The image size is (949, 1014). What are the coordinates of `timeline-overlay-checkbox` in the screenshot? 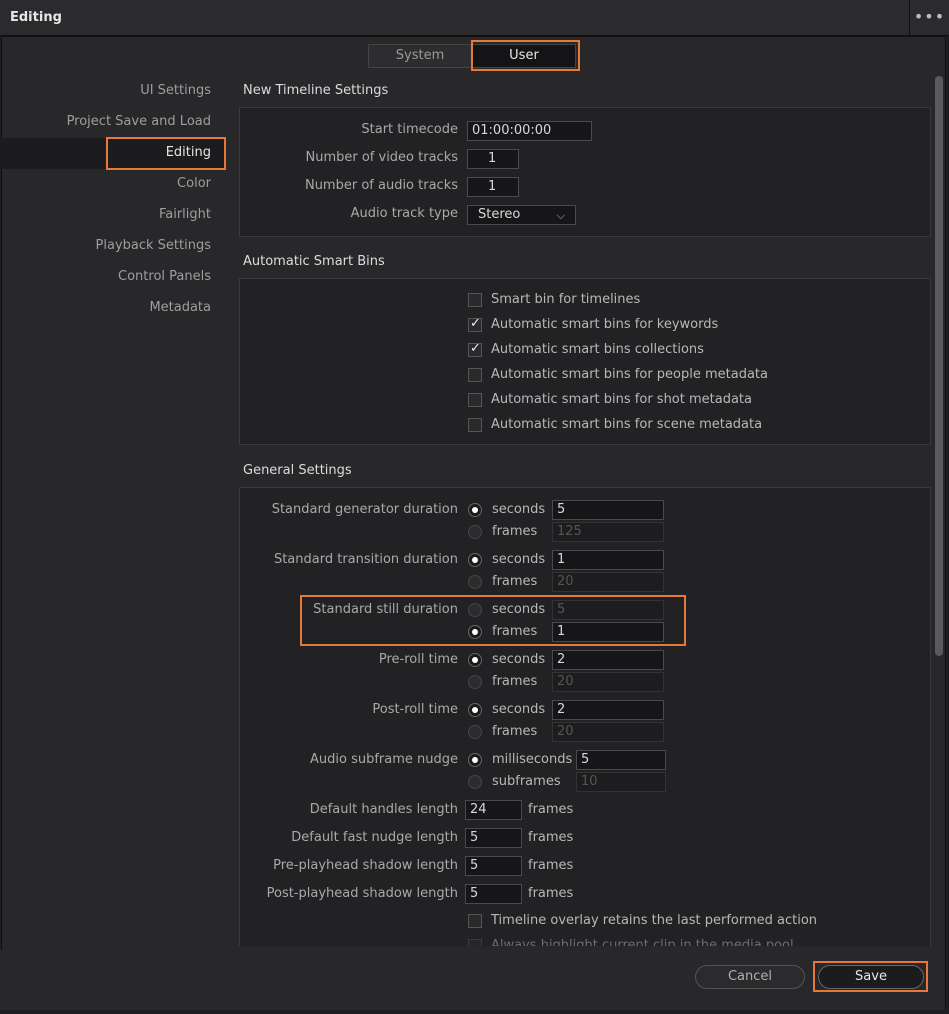 It's located at (475, 921).